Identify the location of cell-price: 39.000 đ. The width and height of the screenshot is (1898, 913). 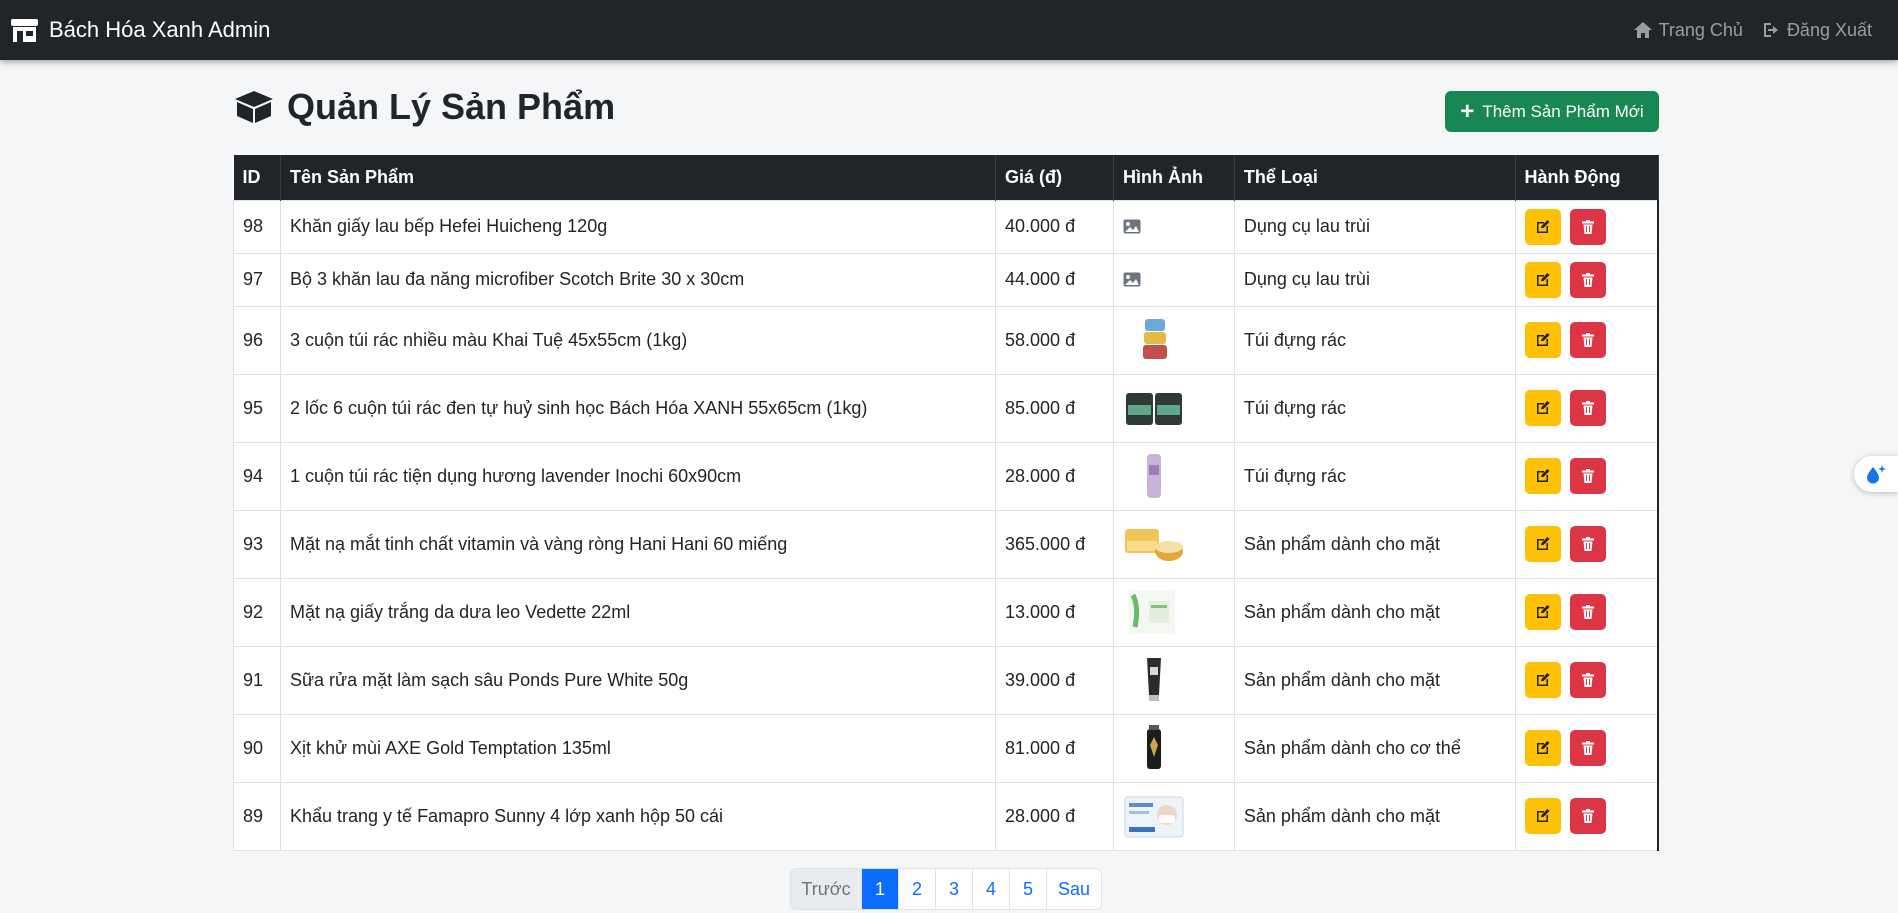
(1054, 680).